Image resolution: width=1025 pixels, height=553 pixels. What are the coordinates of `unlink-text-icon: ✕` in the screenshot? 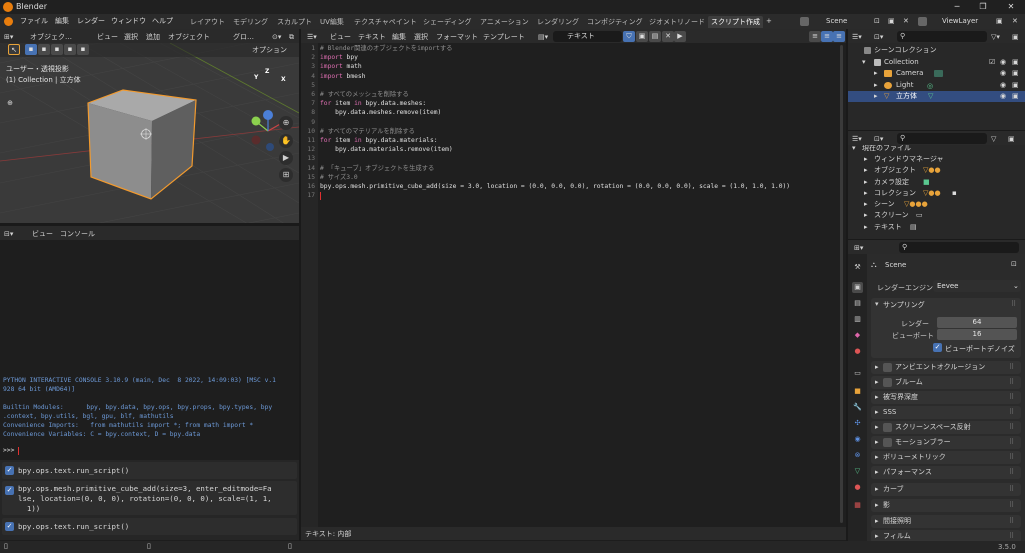 It's located at (668, 36).